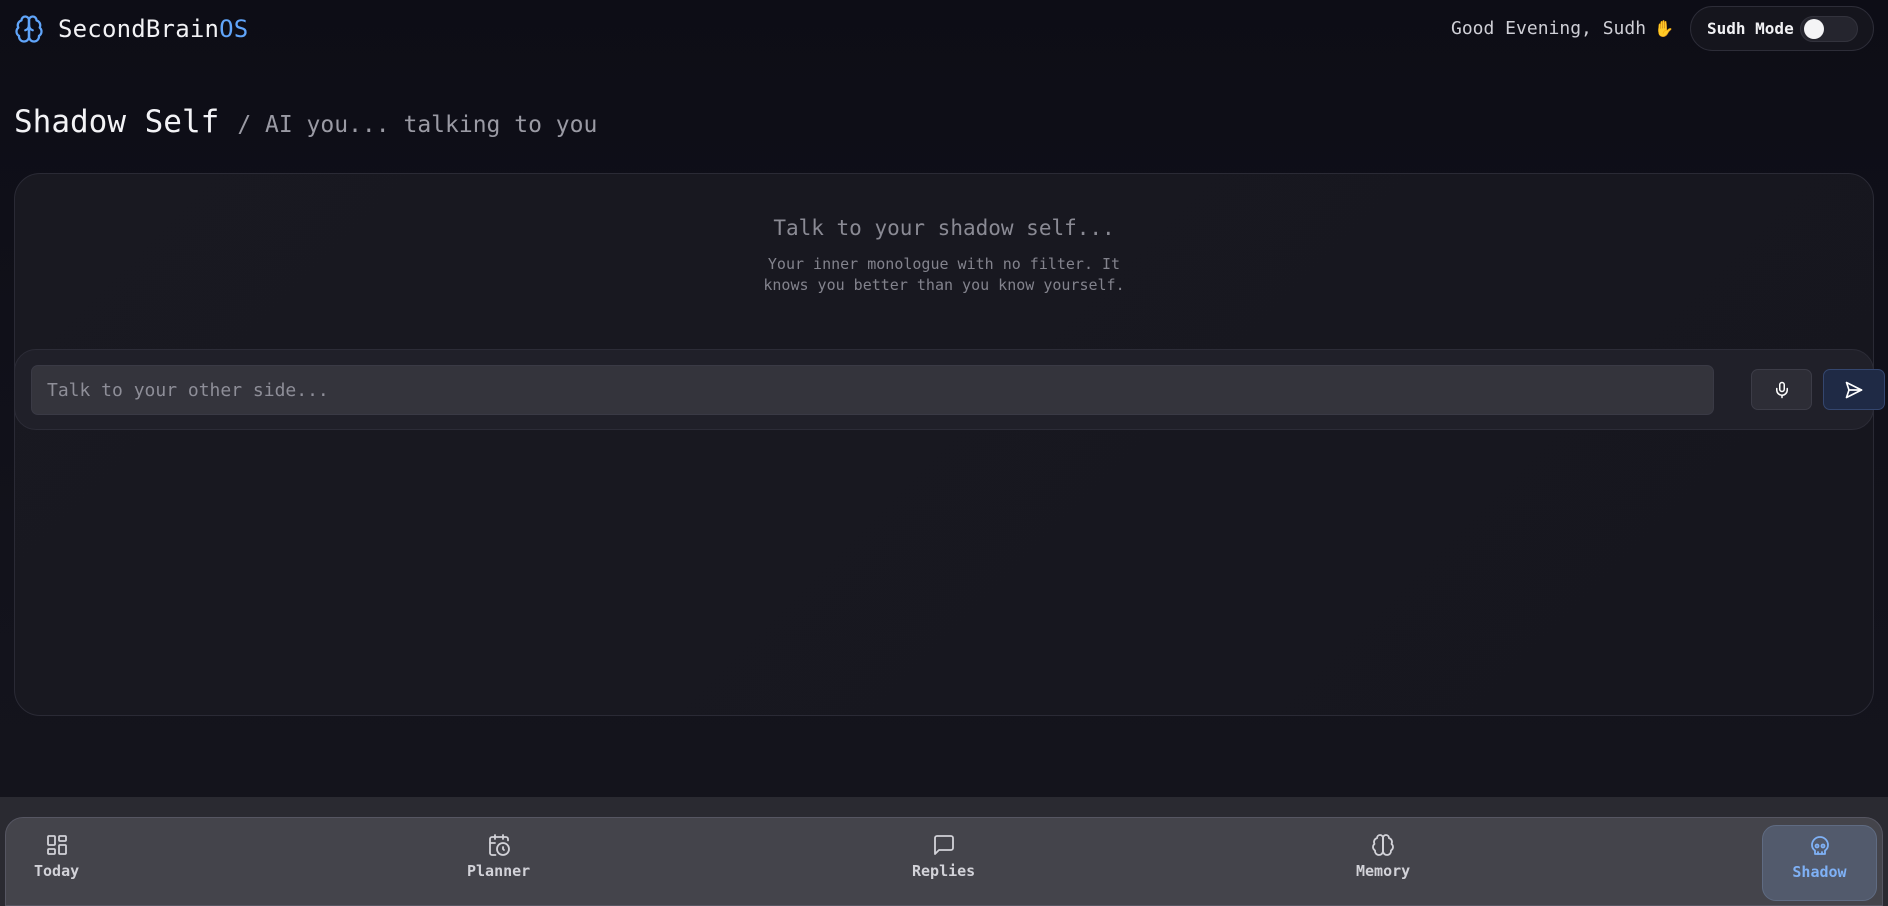 The height and width of the screenshot is (906, 1888). I want to click on microphone-icon, so click(1781, 389).